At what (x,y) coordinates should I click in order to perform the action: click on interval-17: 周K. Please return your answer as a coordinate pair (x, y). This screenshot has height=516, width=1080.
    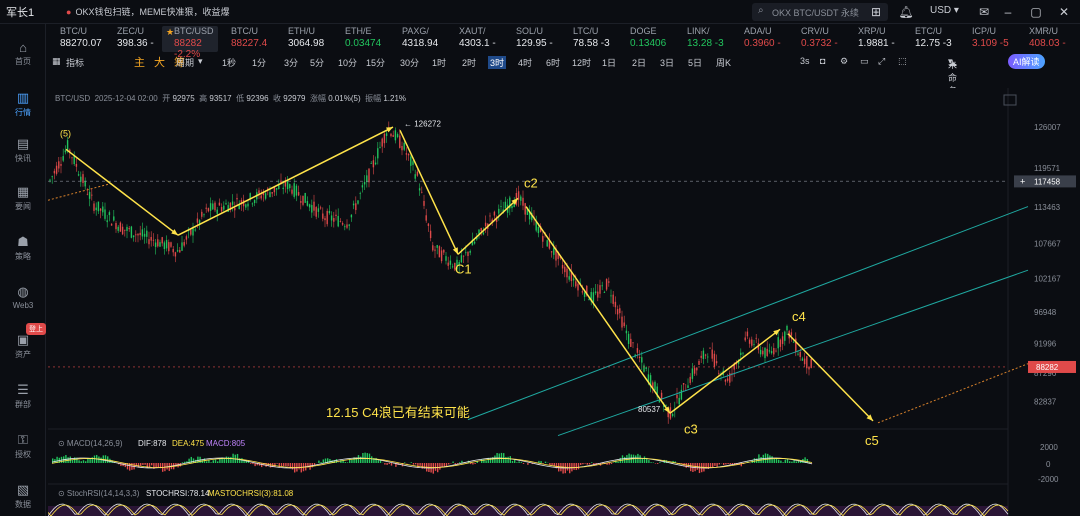
    Looking at the image, I should click on (723, 62).